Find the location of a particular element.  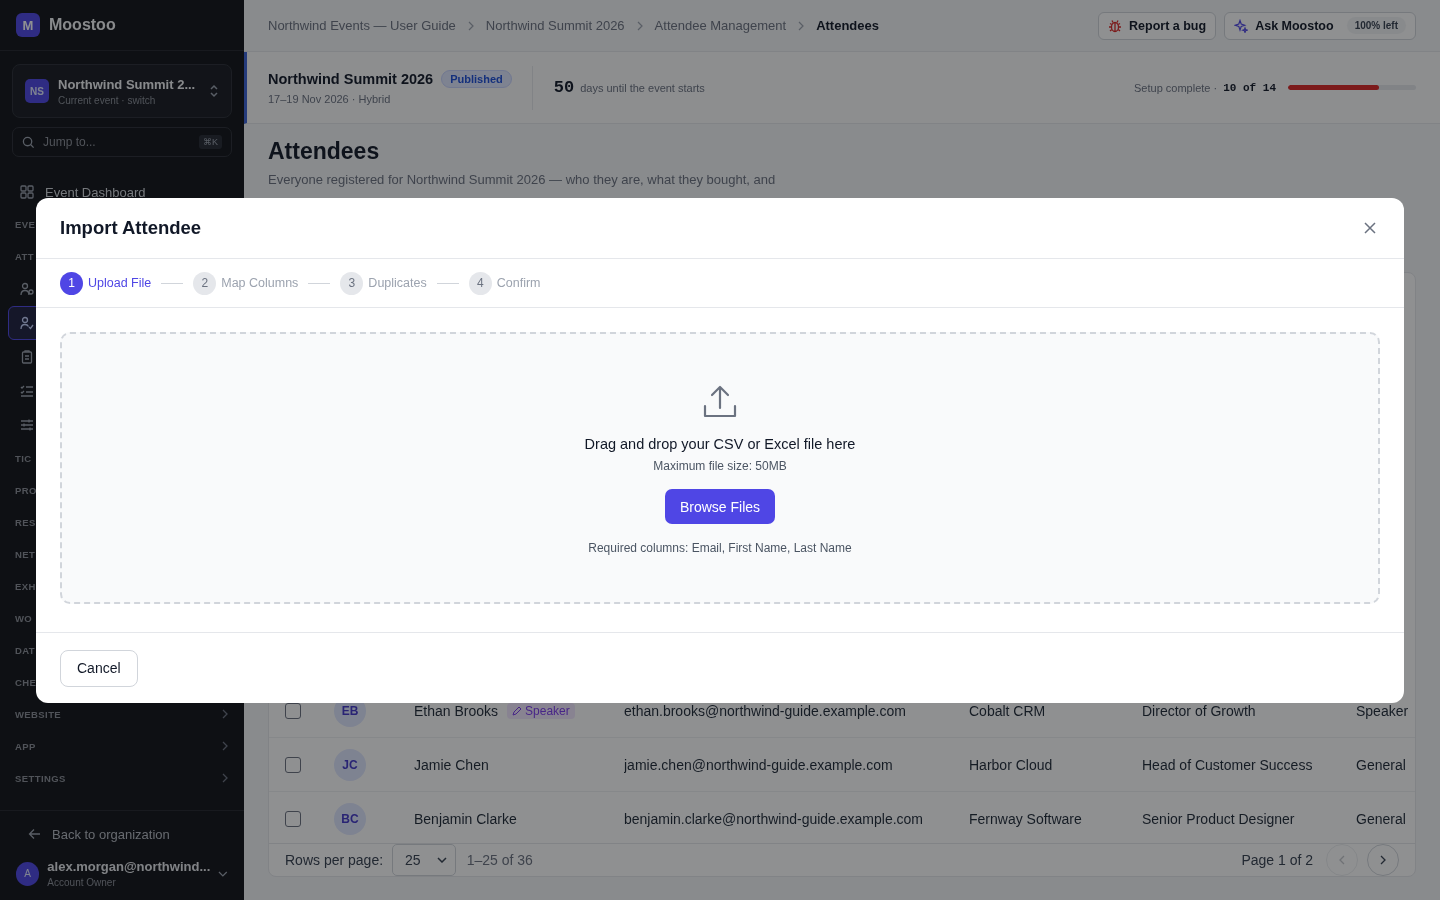

table-cell: Director of Growth is located at coordinates (1199, 710).